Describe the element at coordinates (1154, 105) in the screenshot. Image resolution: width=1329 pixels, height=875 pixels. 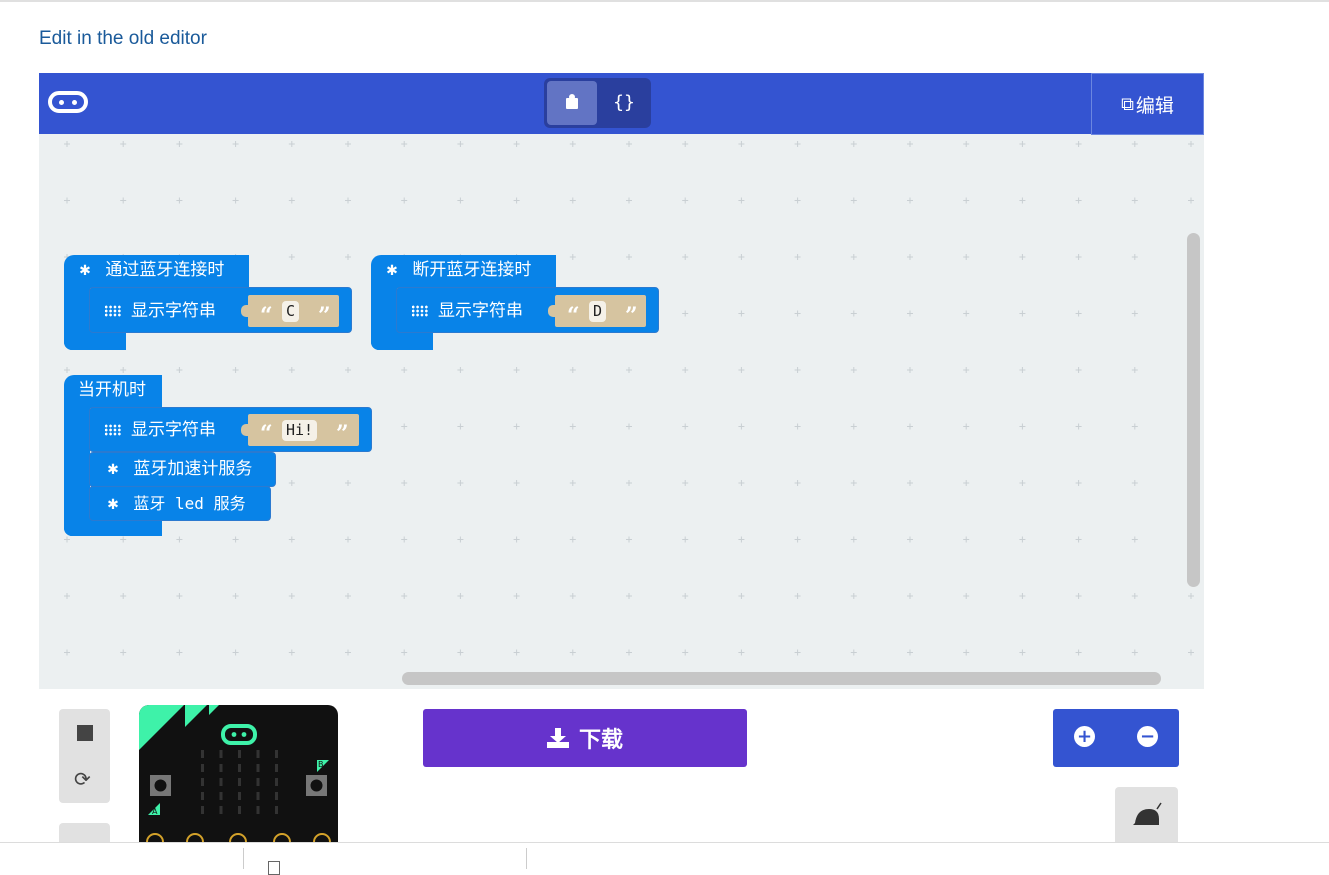
I see `edit-label: 编辑` at that location.